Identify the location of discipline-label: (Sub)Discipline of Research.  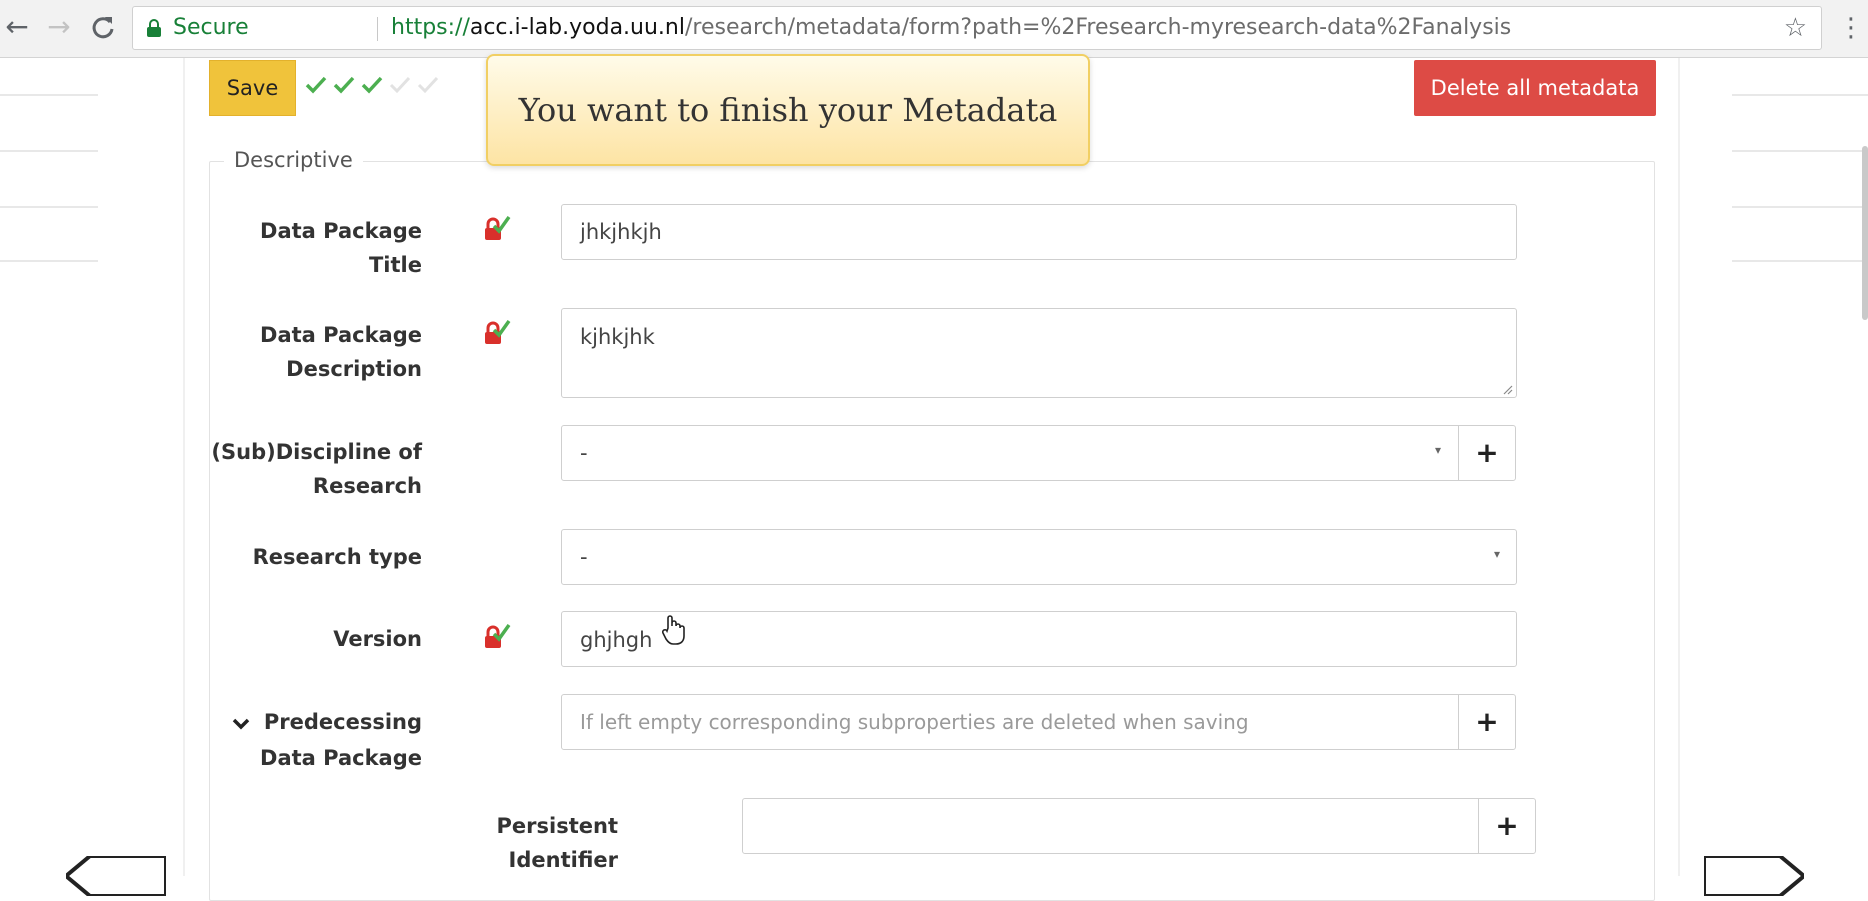
(316, 469).